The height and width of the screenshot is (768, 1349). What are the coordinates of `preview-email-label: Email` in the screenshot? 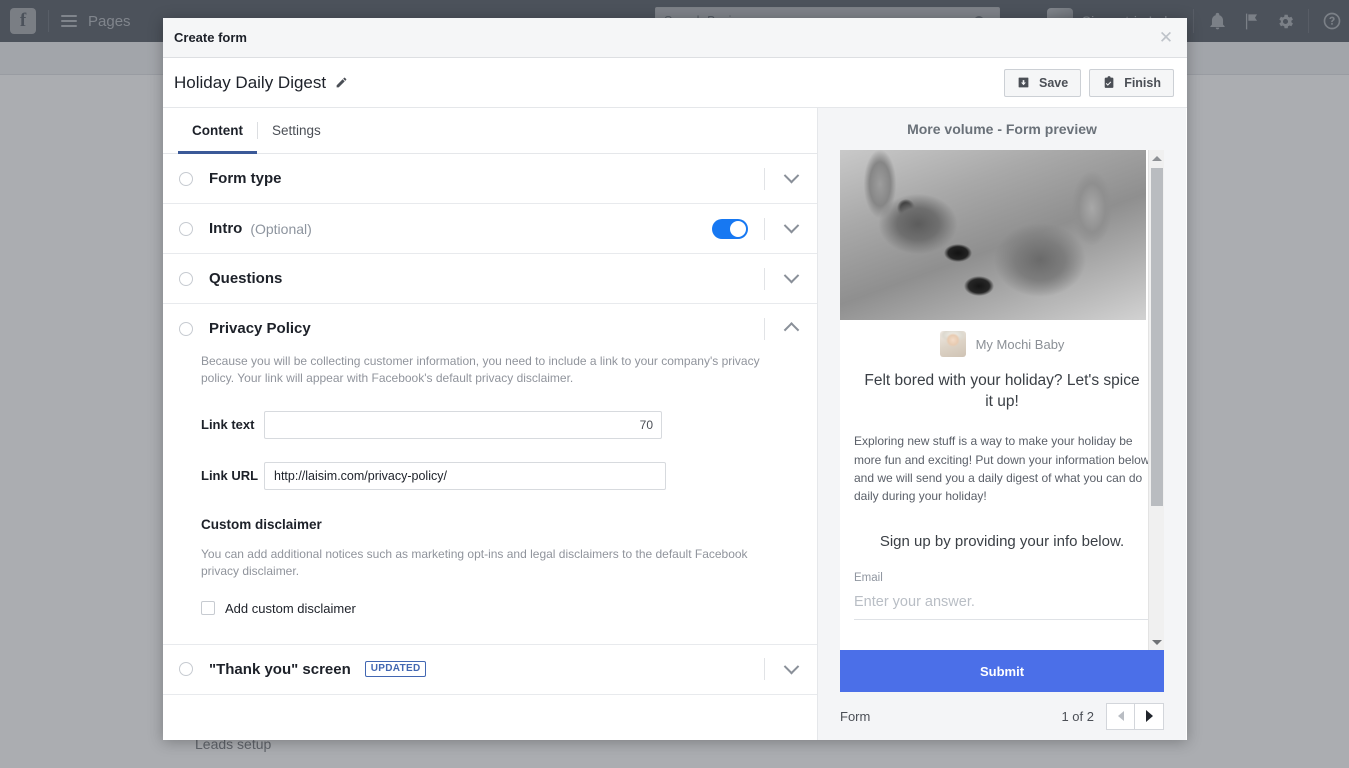 It's located at (868, 578).